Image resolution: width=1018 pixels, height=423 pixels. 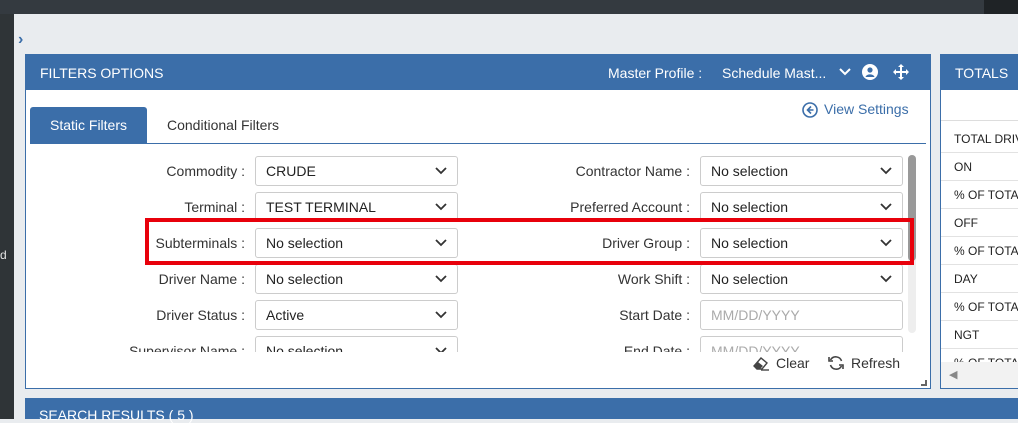 What do you see at coordinates (200, 315) in the screenshot?
I see `driver-status-label: Driver Status :` at bounding box center [200, 315].